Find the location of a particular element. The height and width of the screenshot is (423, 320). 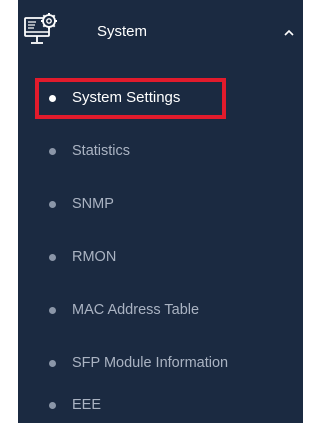

sidebar-item-mac-address-table: MAC Address Table is located at coordinates (160, 310).